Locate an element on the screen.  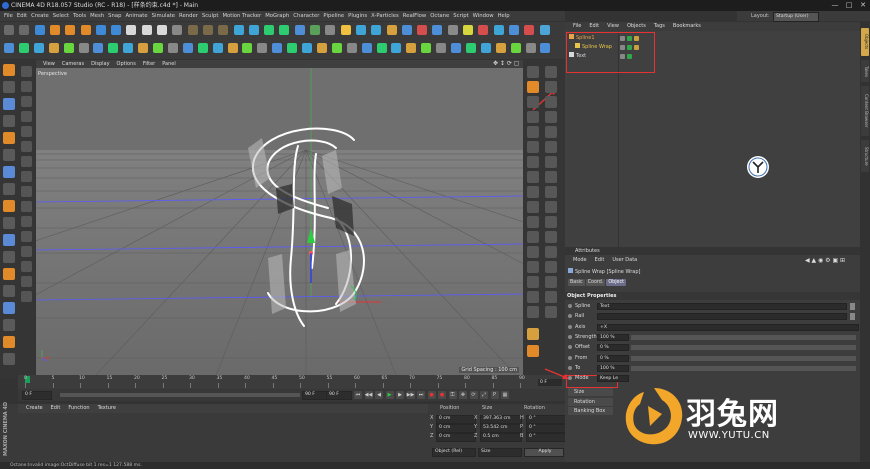
object-row-spline-wrap: Spline Wrap is located at coordinates (593, 47).